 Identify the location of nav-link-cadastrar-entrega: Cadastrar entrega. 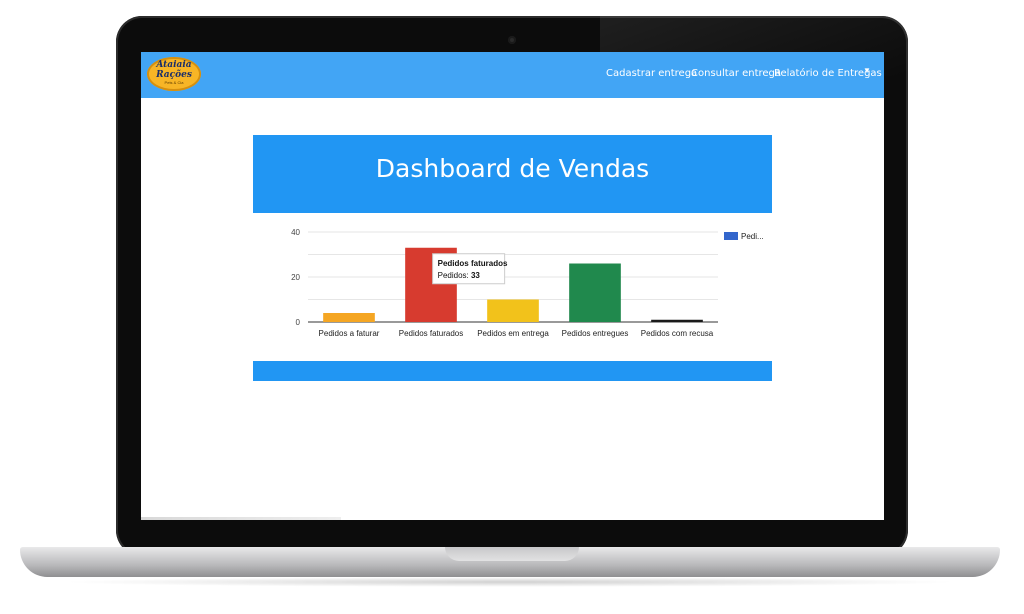
(651, 73).